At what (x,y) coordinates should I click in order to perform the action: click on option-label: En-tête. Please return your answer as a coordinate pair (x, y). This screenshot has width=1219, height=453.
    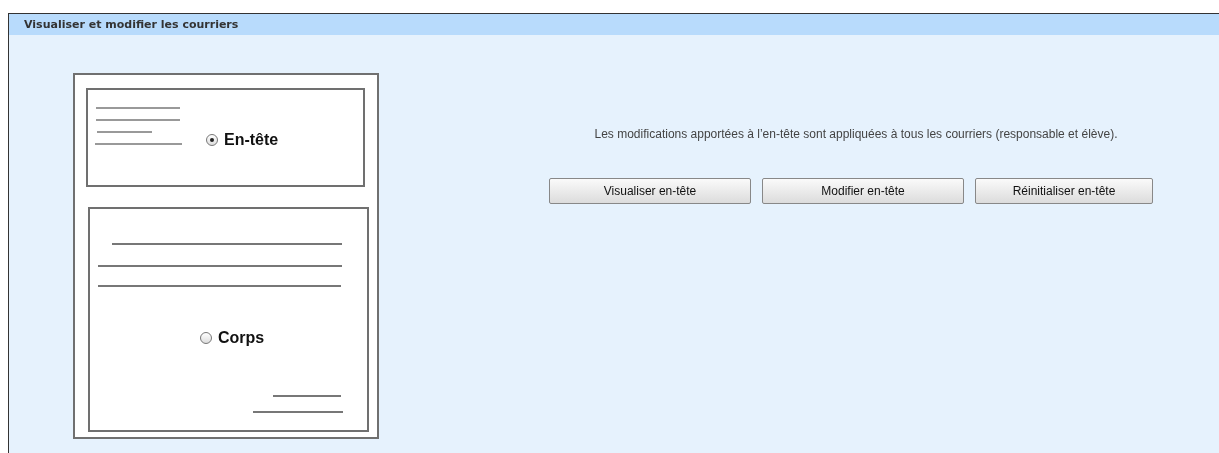
    Looking at the image, I should click on (251, 140).